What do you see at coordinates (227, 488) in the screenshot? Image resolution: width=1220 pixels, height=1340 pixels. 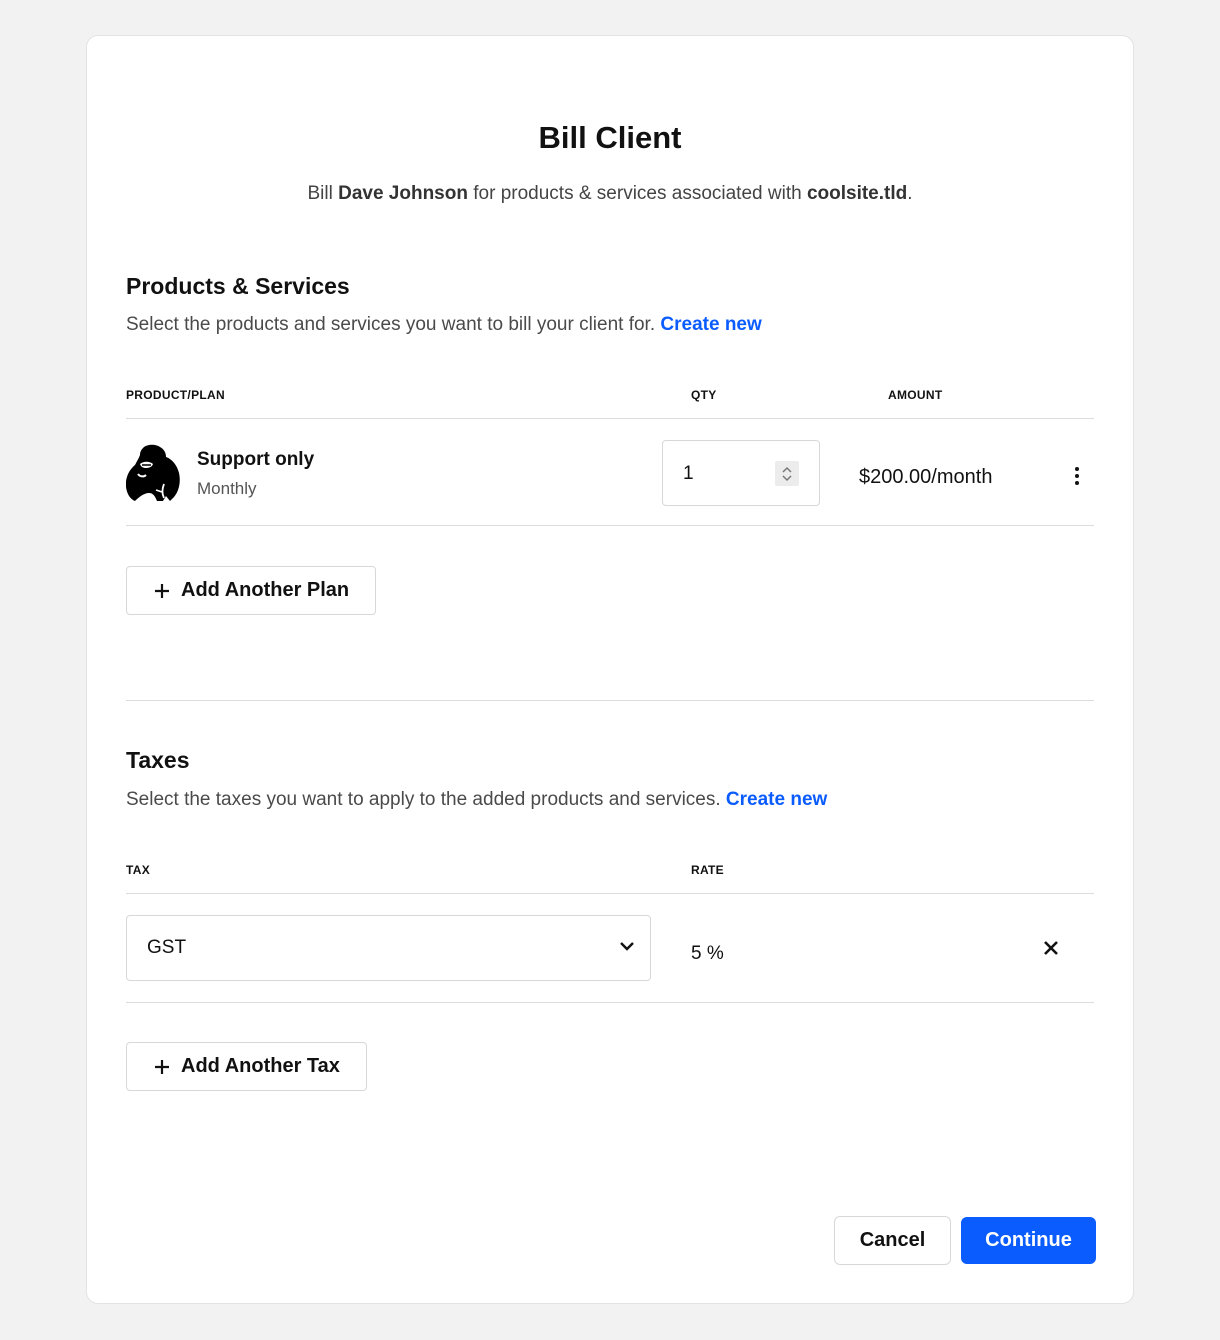 I see `plan-billing-cycle: Monthly` at bounding box center [227, 488].